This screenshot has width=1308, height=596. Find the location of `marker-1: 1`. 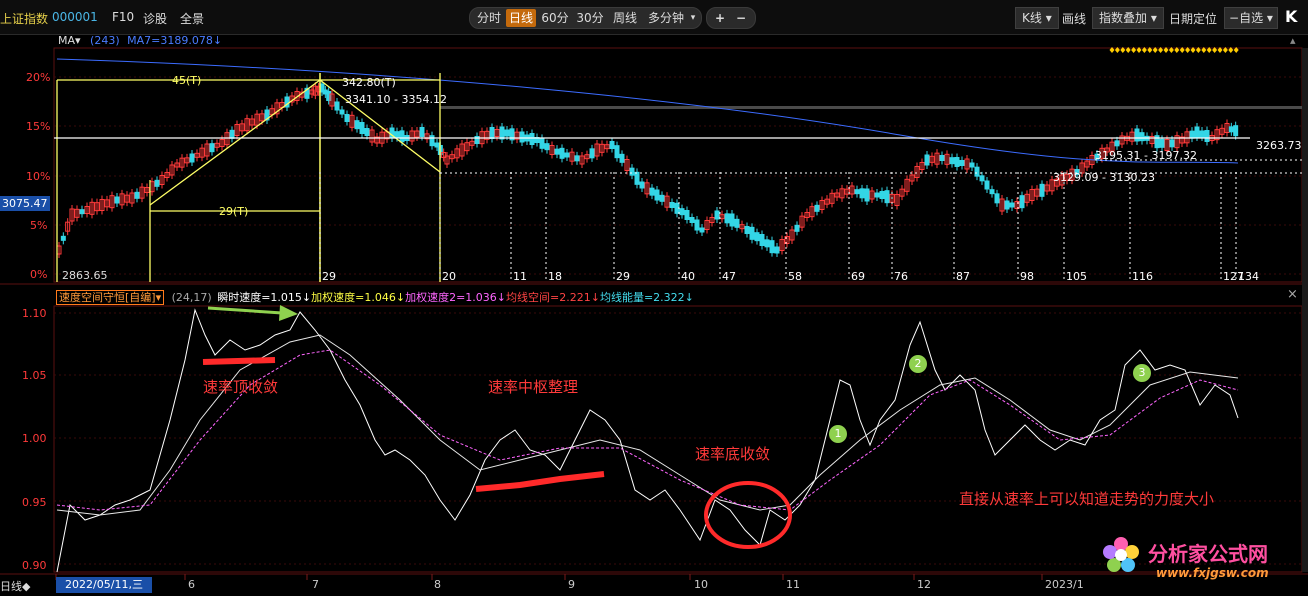

marker-1: 1 is located at coordinates (838, 434).